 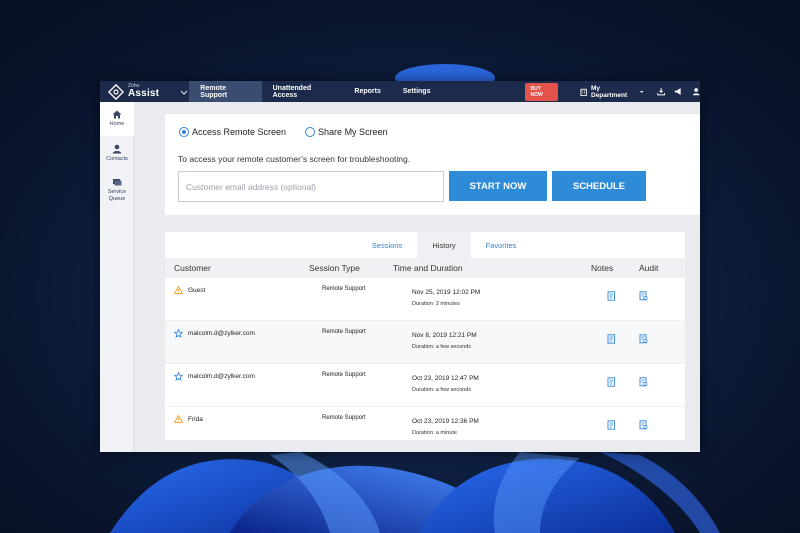 I want to click on radio-checked, so click(x=184, y=132).